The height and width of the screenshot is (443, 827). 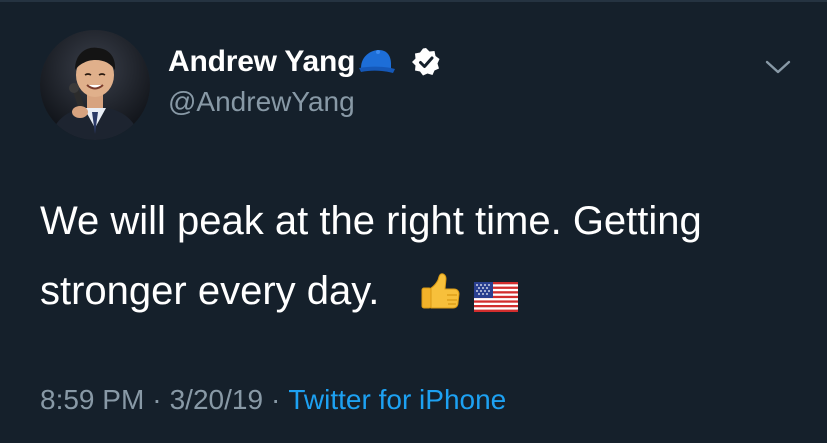 What do you see at coordinates (377, 62) in the screenshot?
I see `blue-cap-icon` at bounding box center [377, 62].